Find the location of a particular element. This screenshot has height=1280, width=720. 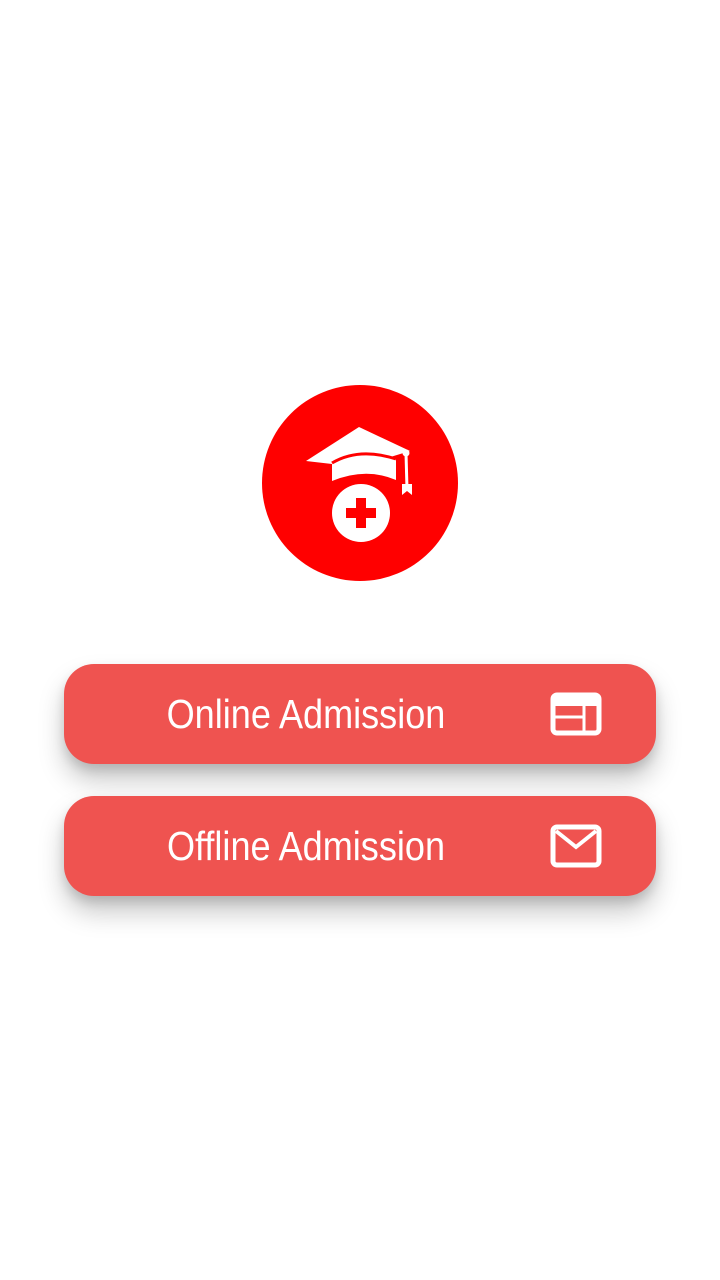

graduation-cap-medical-cross-icon is located at coordinates (359, 484).